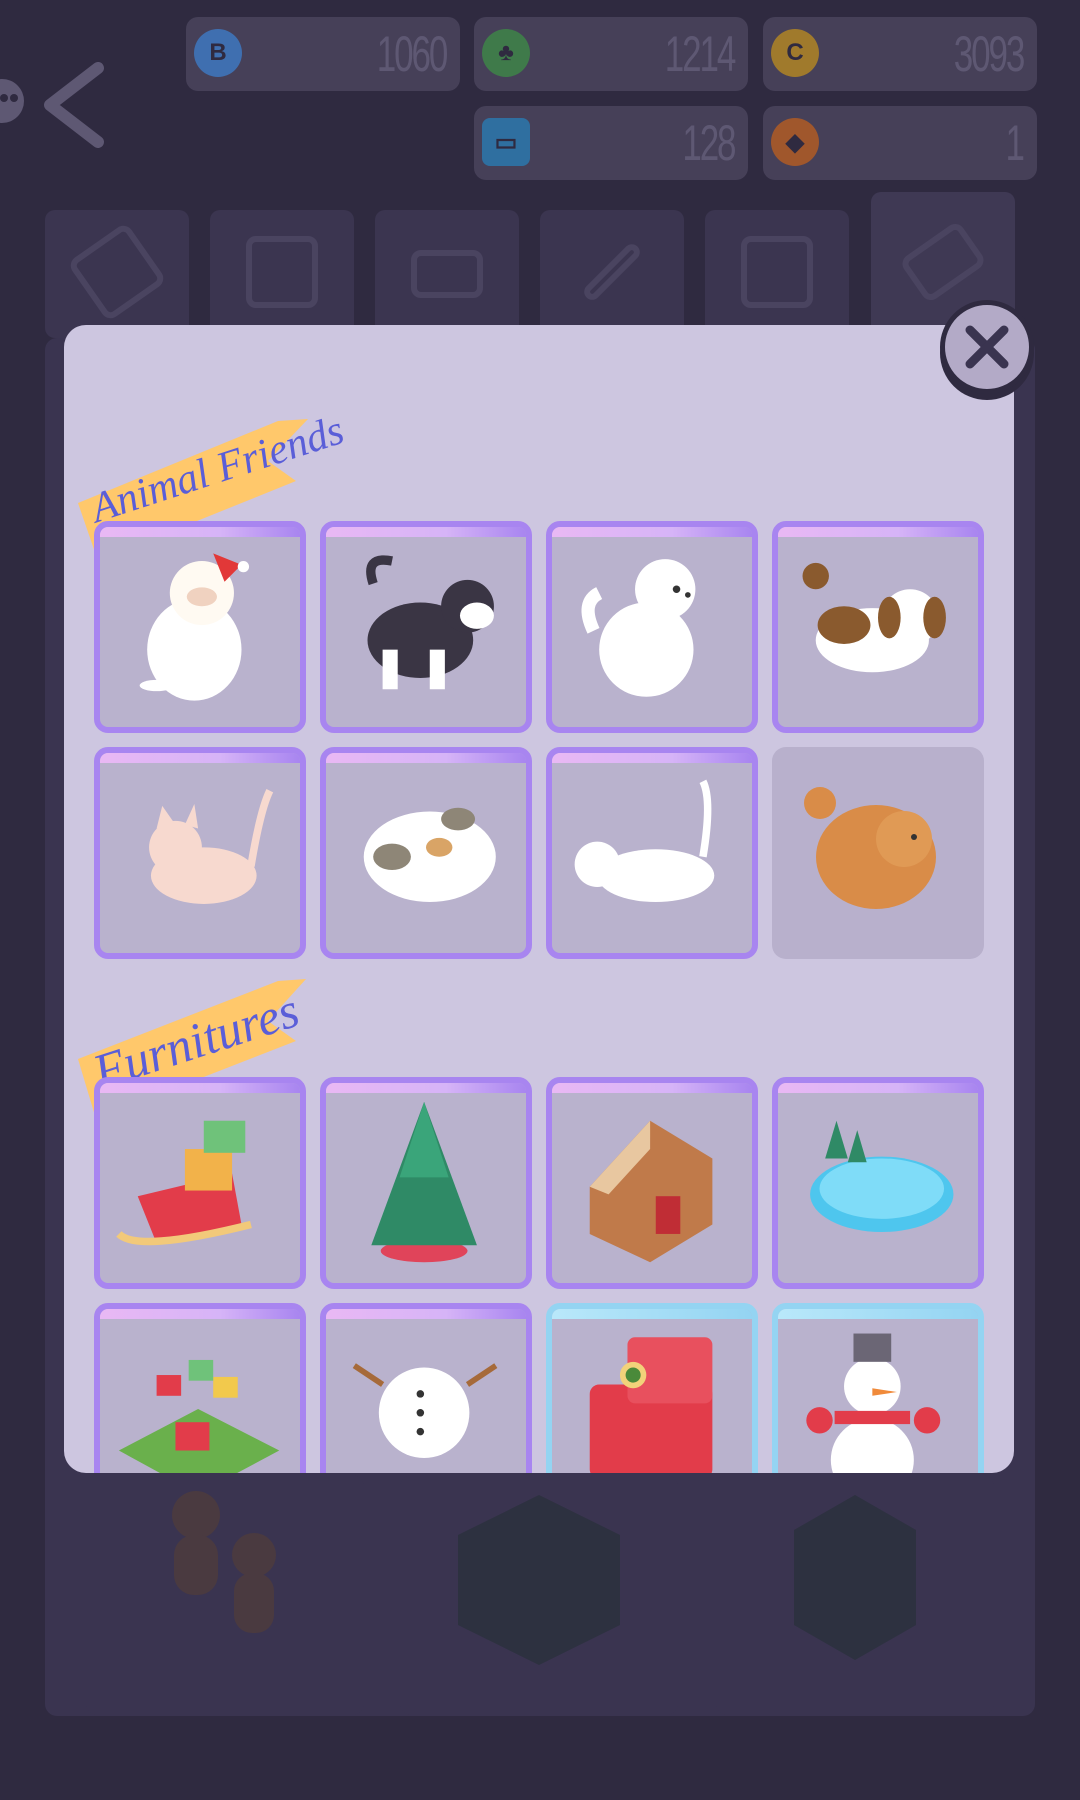  Describe the element at coordinates (12, 101) in the screenshot. I see `mascot-icon` at that location.